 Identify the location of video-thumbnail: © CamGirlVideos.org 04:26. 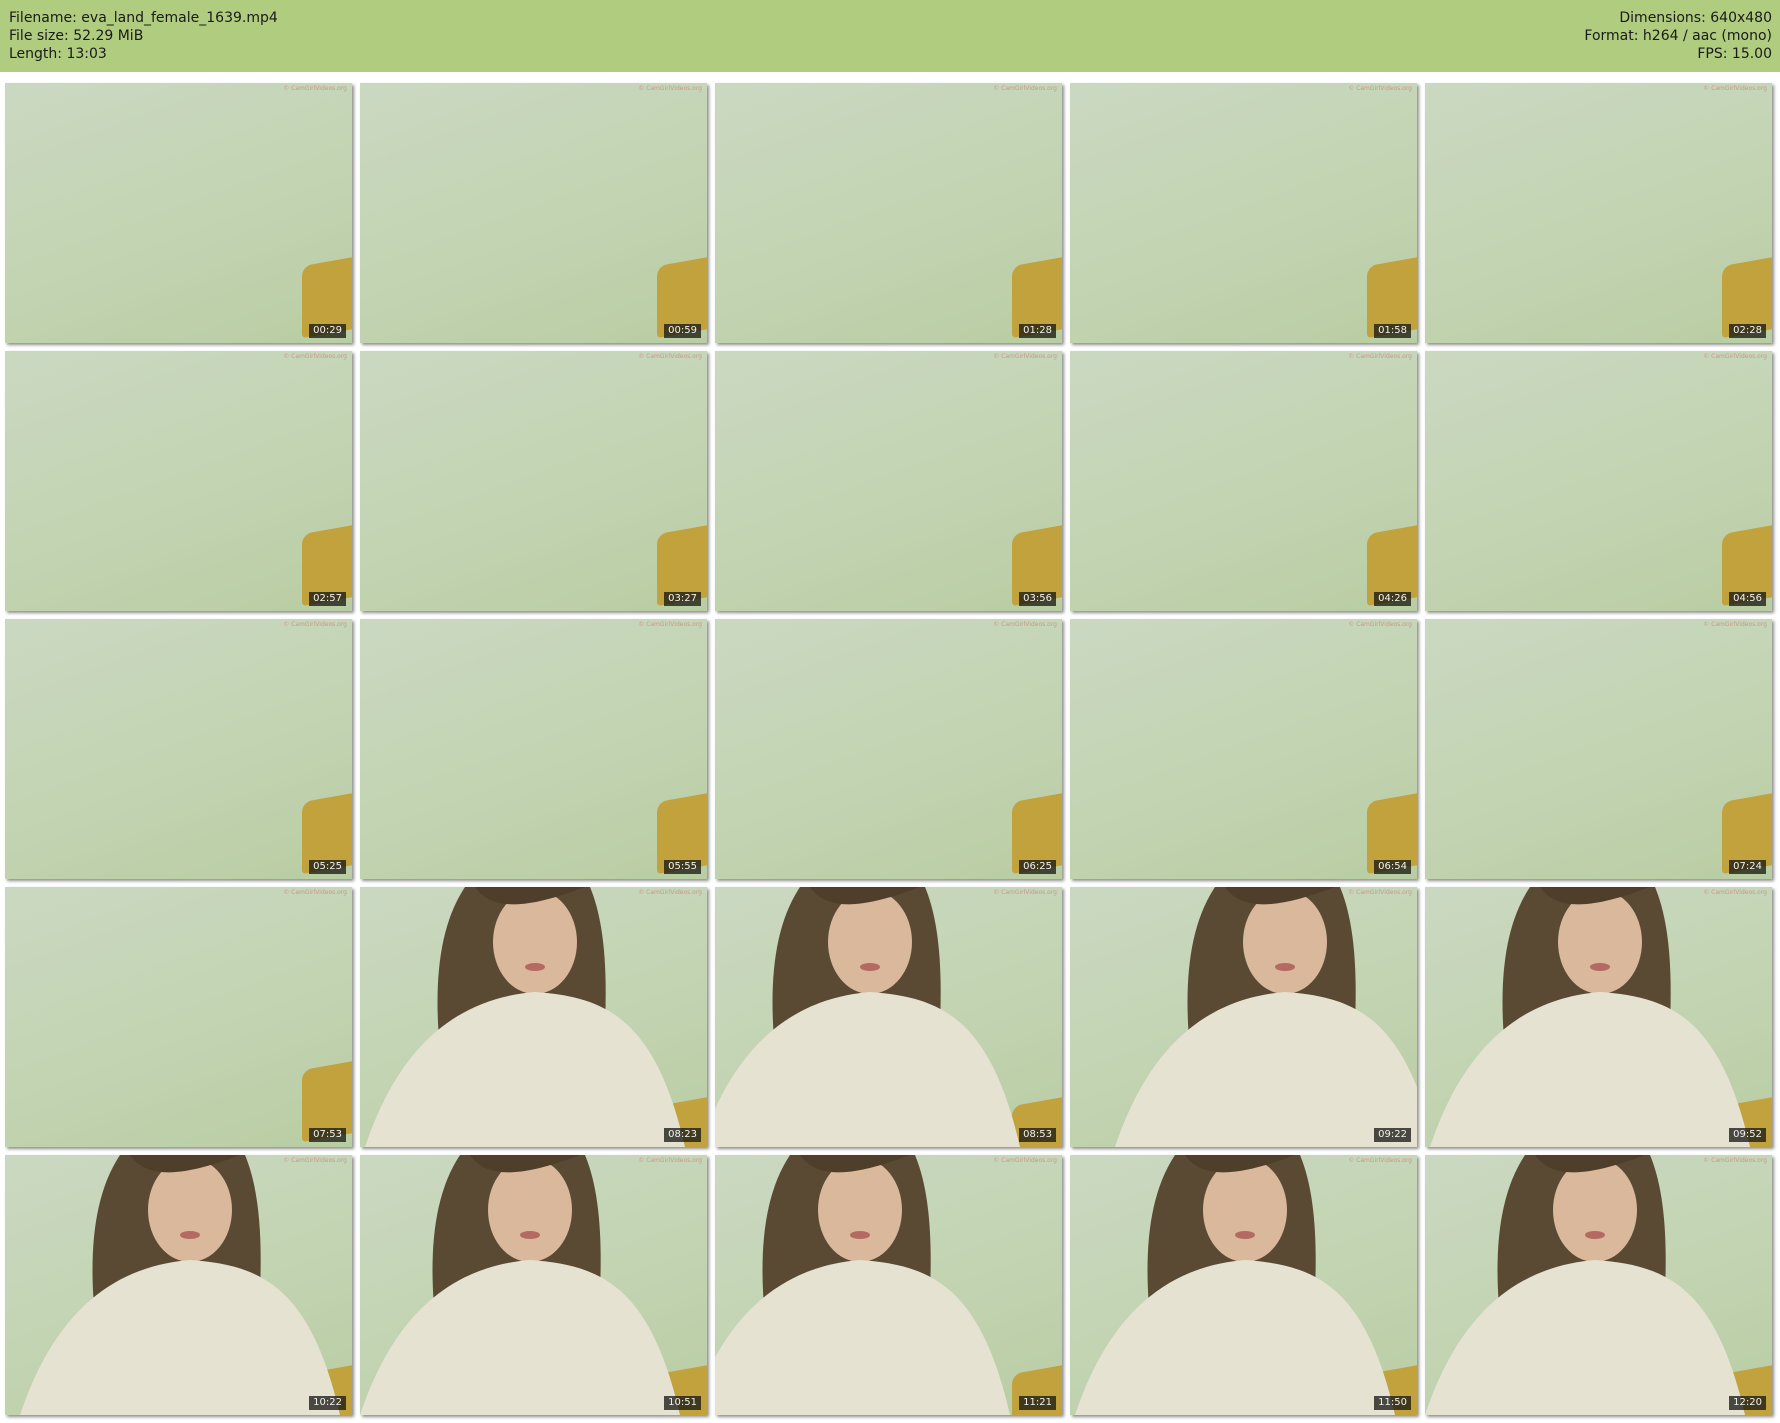
(1243, 481).